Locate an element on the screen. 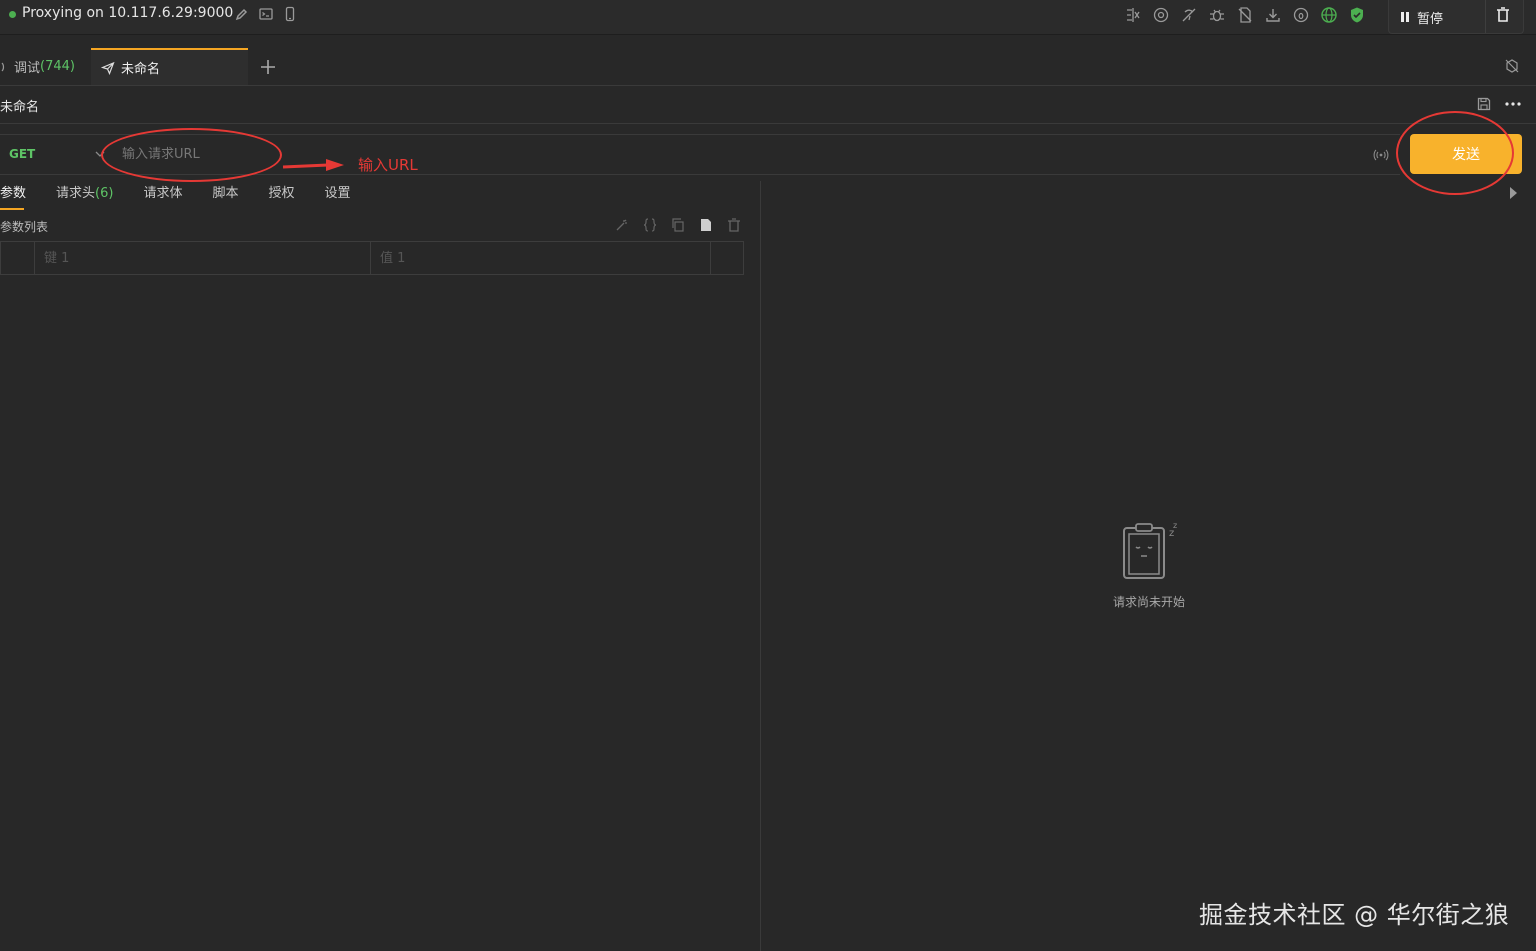 The image size is (1536, 951). tab-script: 脚本 is located at coordinates (225, 194).